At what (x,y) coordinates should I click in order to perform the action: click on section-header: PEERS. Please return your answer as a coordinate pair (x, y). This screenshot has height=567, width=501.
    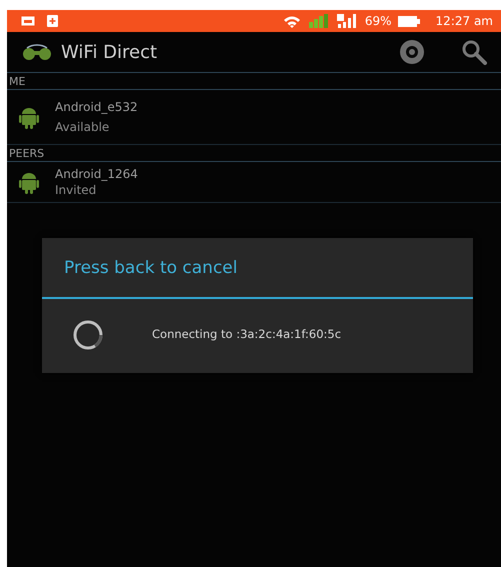
    Looking at the image, I should click on (254, 153).